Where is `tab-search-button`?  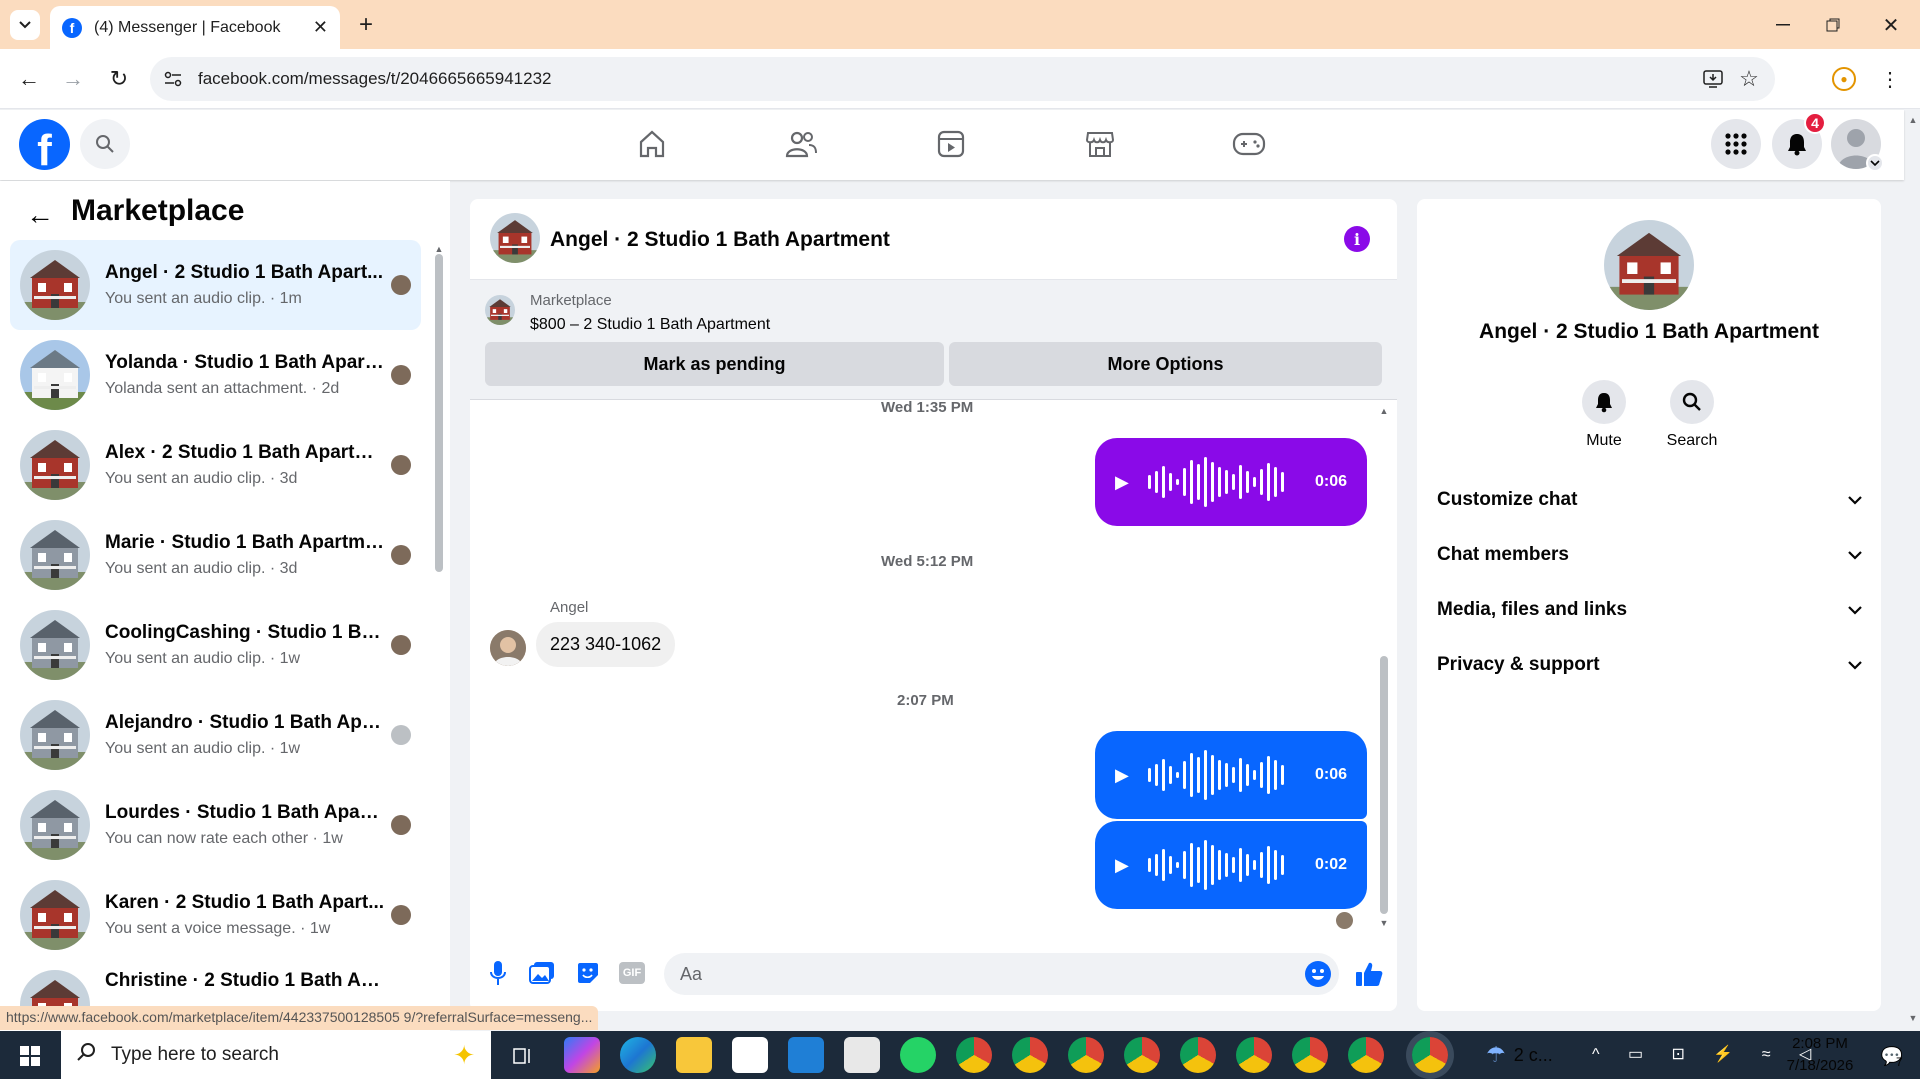 tab-search-button is located at coordinates (25, 25).